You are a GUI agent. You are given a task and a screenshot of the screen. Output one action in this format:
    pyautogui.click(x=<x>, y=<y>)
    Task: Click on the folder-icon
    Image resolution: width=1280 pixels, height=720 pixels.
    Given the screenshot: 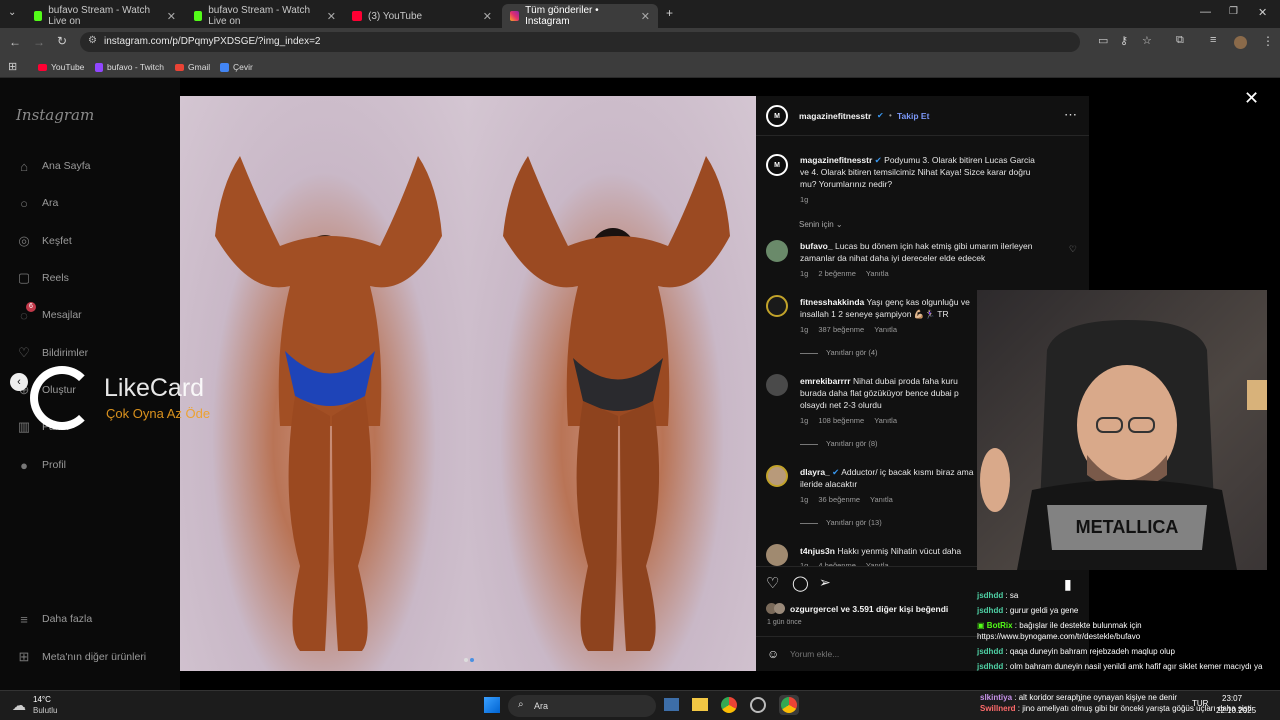 What is the action you would take?
    pyautogui.click(x=700, y=704)
    